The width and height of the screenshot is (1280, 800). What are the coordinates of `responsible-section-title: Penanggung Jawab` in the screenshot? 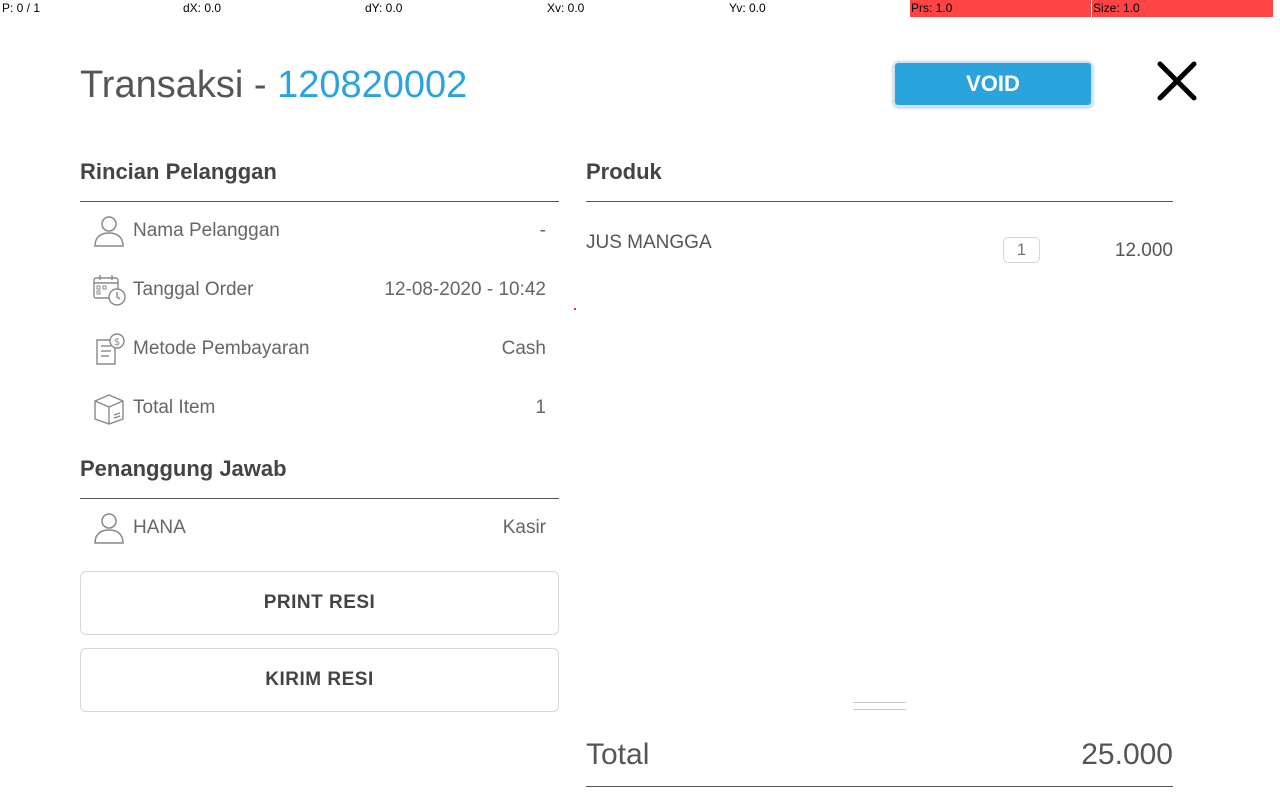 It's located at (183, 468).